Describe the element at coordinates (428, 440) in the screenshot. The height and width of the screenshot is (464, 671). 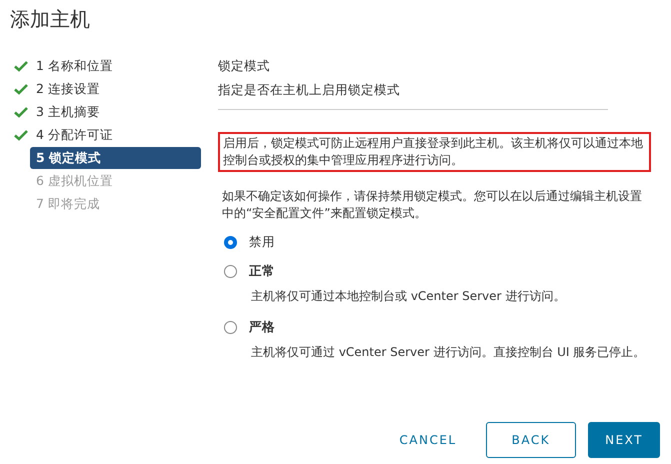
I see `wizard-button: CANCEL` at that location.